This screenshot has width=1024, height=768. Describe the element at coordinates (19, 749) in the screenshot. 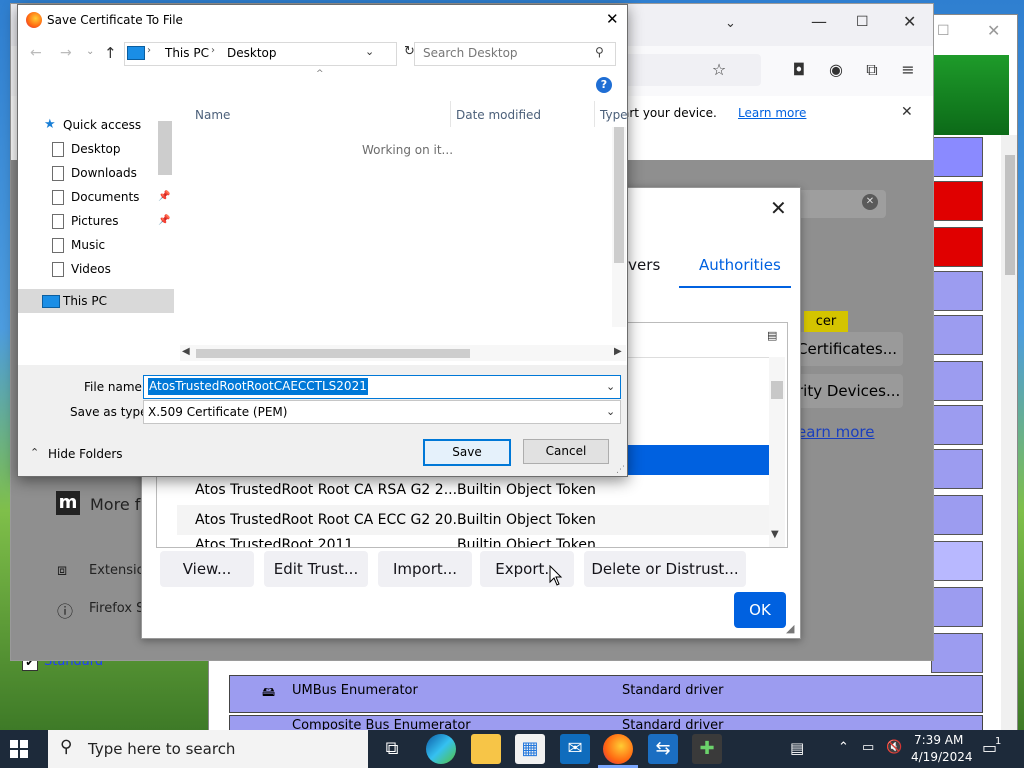

I see `windows-start-icon` at that location.